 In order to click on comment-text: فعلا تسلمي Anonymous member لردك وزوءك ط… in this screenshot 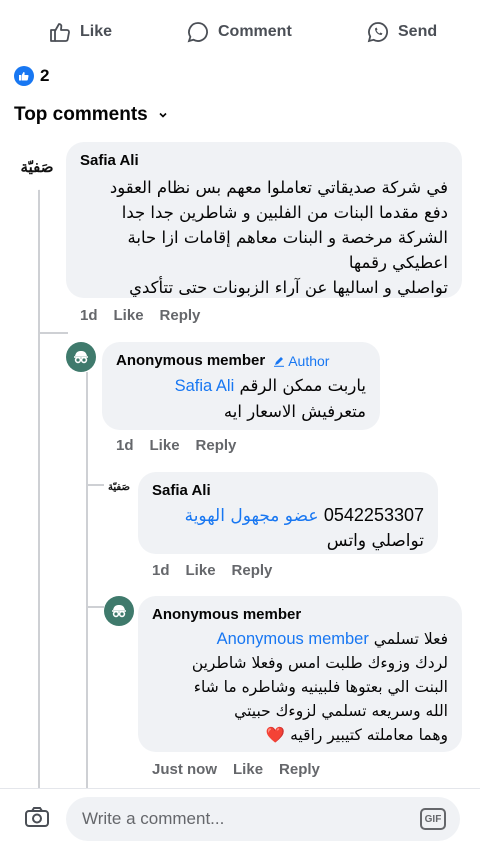, I will do `click(300, 687)`.